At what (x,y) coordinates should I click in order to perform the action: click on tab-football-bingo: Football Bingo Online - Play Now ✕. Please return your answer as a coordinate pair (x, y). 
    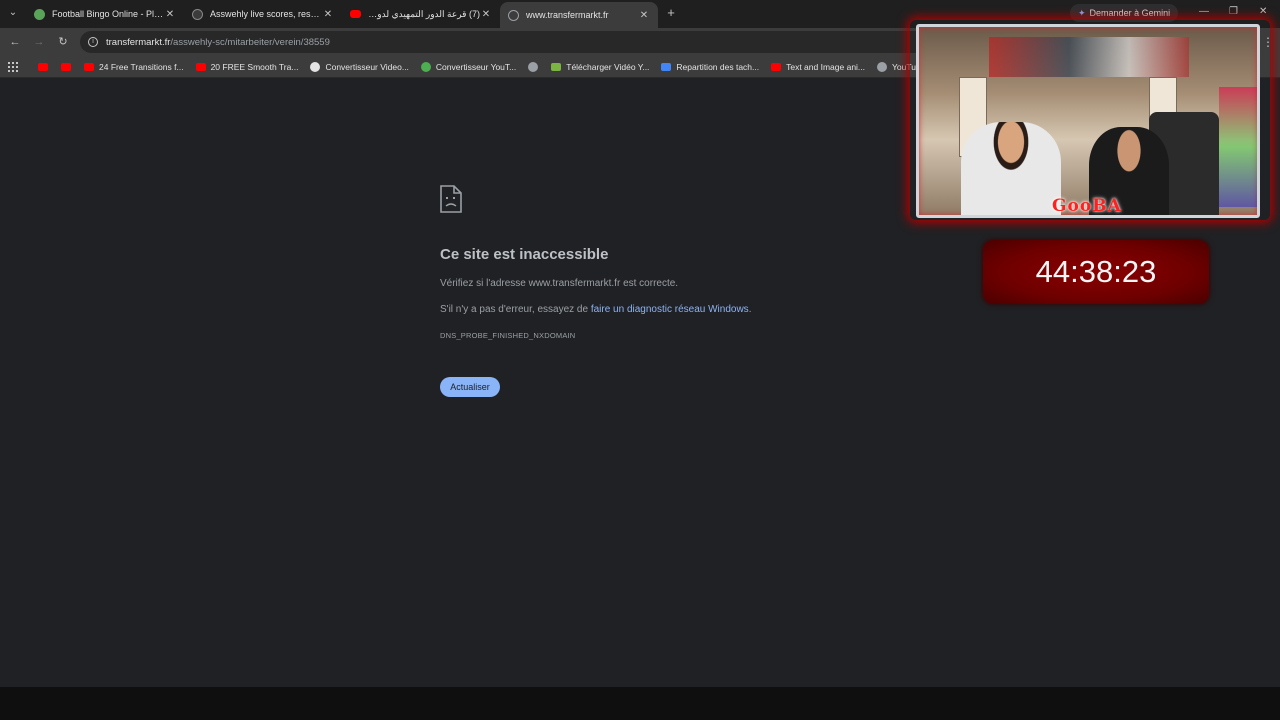
    Looking at the image, I should click on (105, 14).